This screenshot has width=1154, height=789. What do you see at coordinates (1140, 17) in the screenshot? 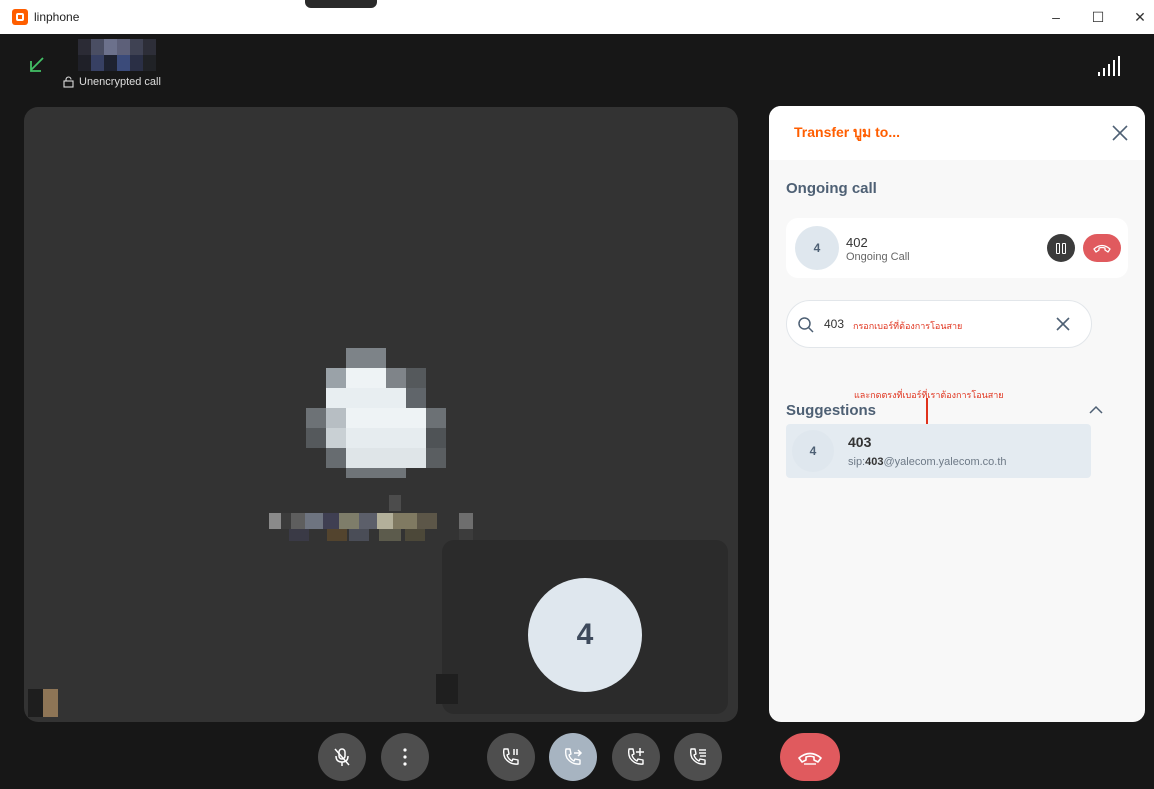
I see `close-window-button: ✕` at bounding box center [1140, 17].